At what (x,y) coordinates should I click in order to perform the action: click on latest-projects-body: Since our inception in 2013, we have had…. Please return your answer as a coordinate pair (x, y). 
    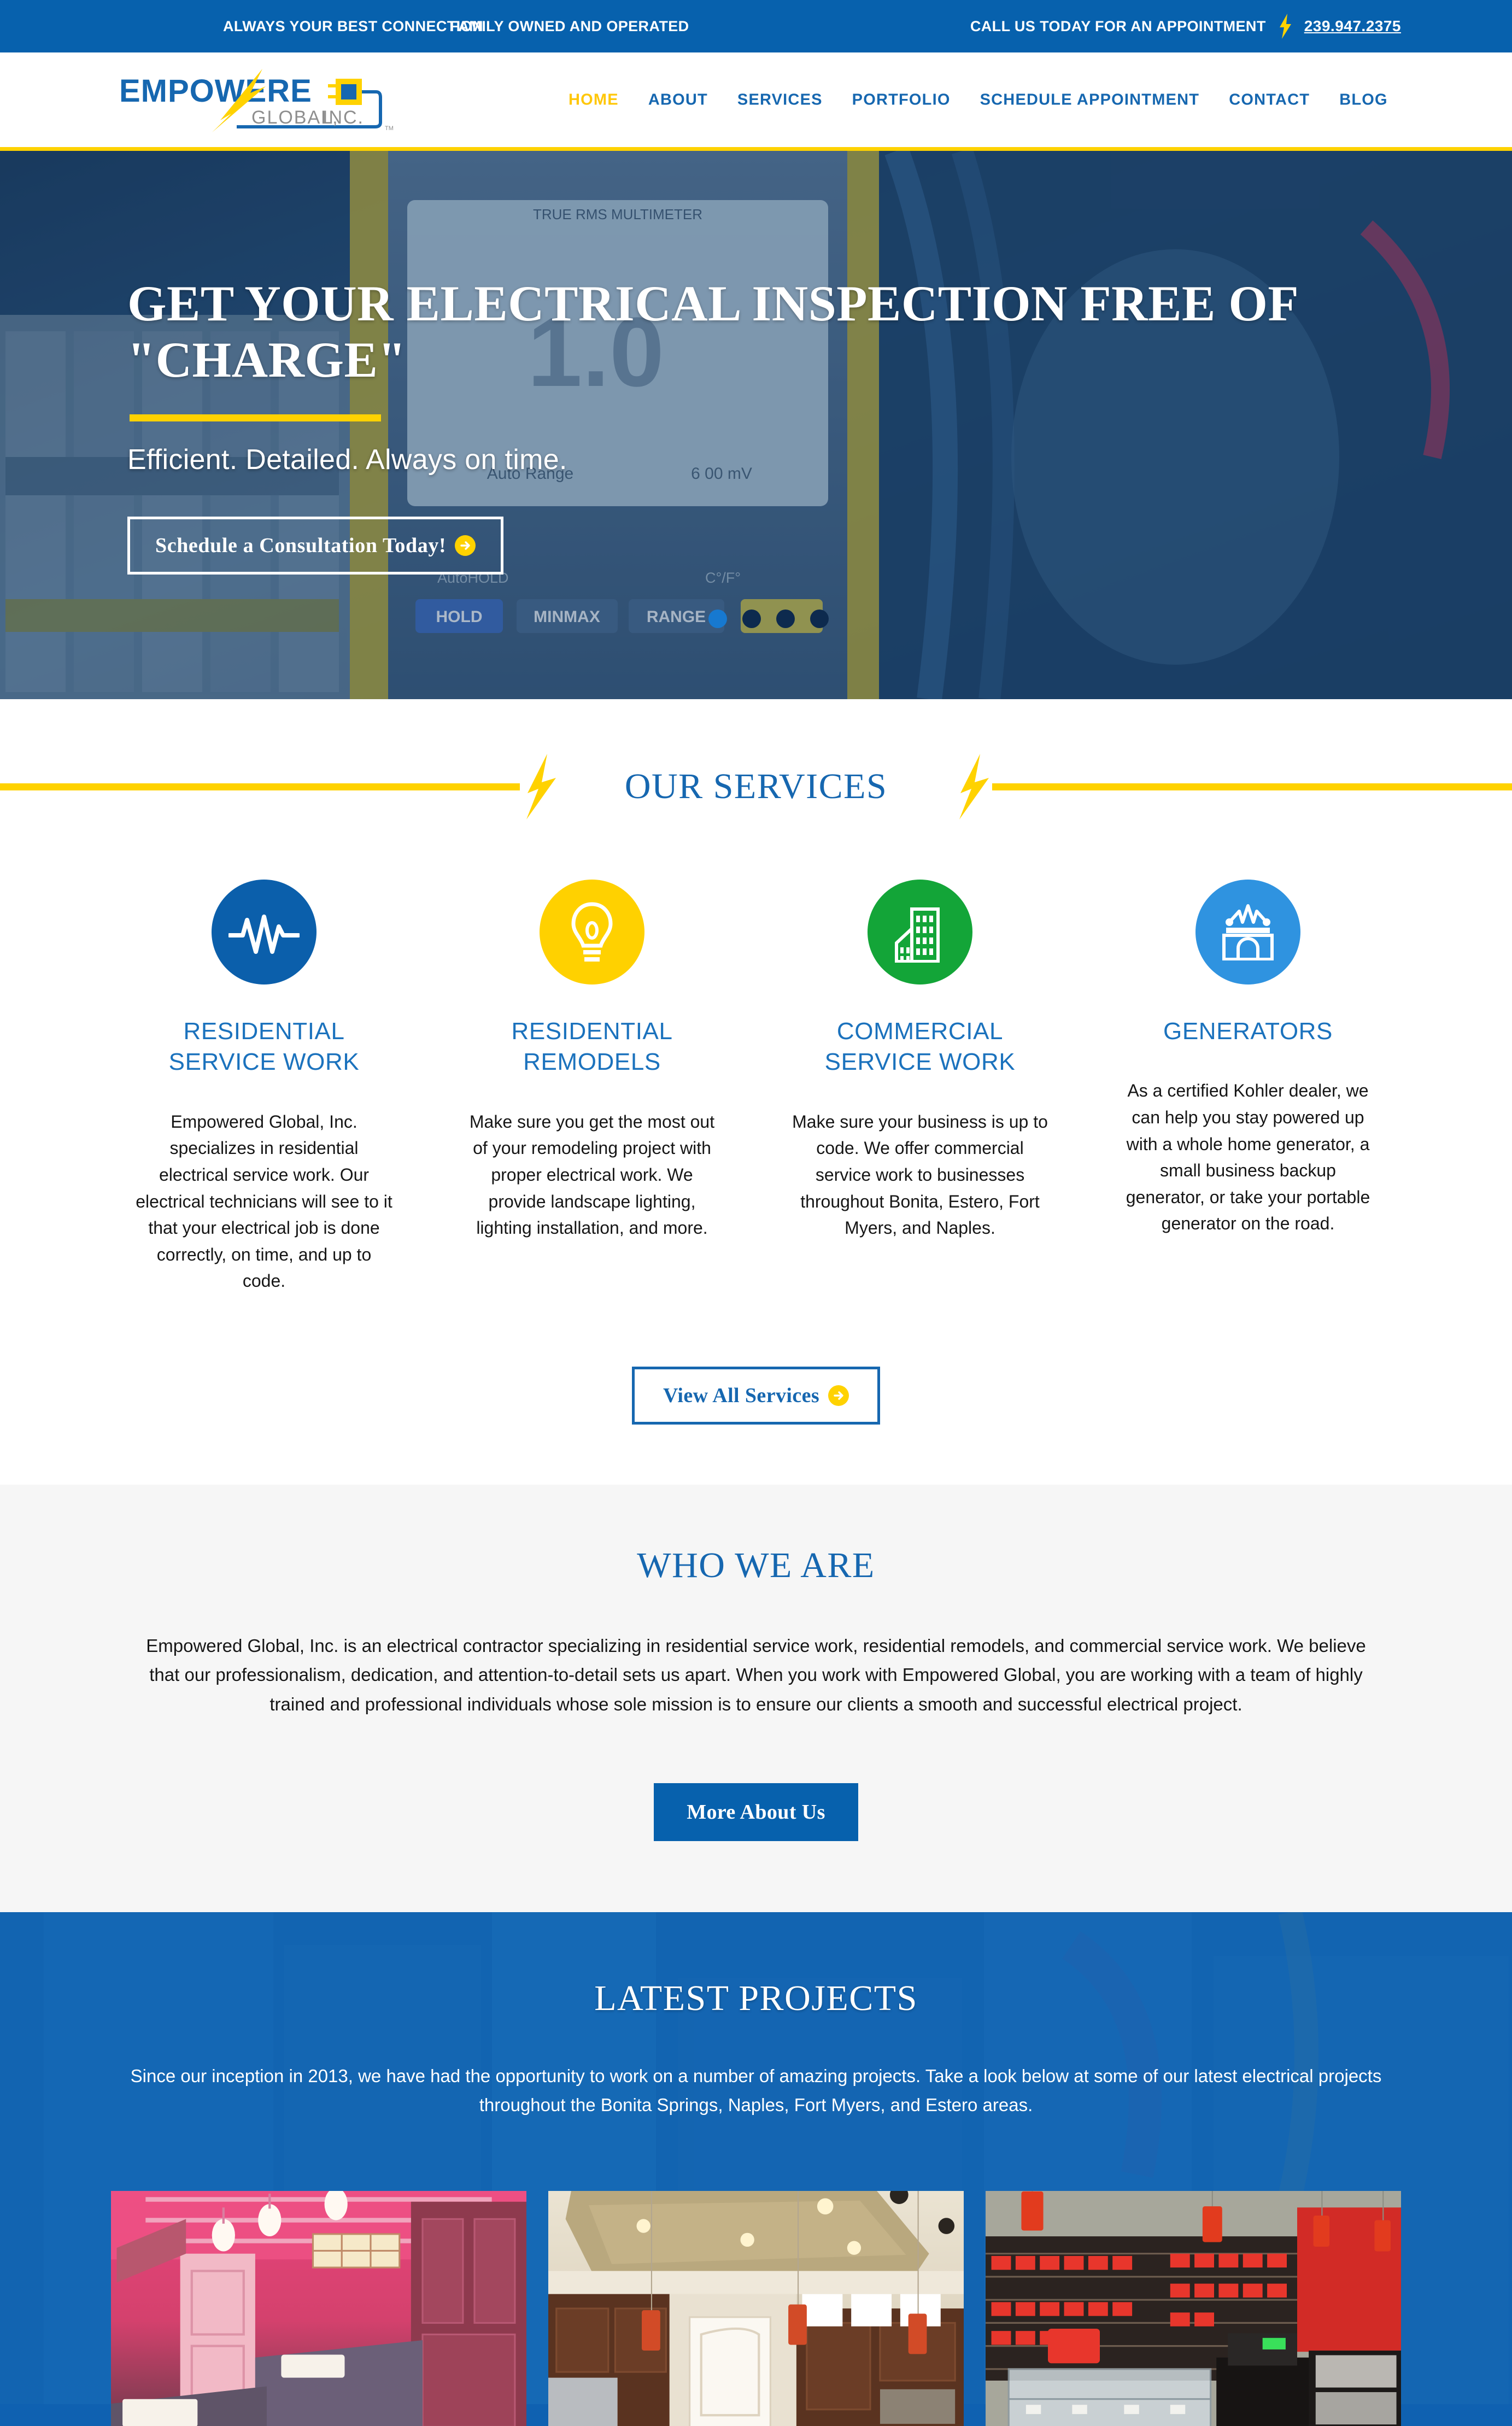
    Looking at the image, I should click on (756, 2091).